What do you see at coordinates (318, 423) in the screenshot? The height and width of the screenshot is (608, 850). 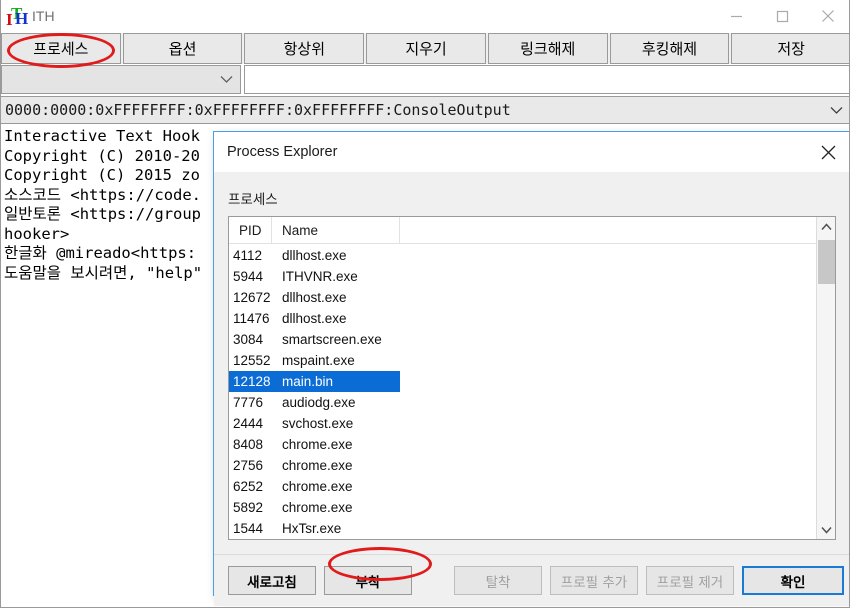 I see `process-name: svchost.exe` at bounding box center [318, 423].